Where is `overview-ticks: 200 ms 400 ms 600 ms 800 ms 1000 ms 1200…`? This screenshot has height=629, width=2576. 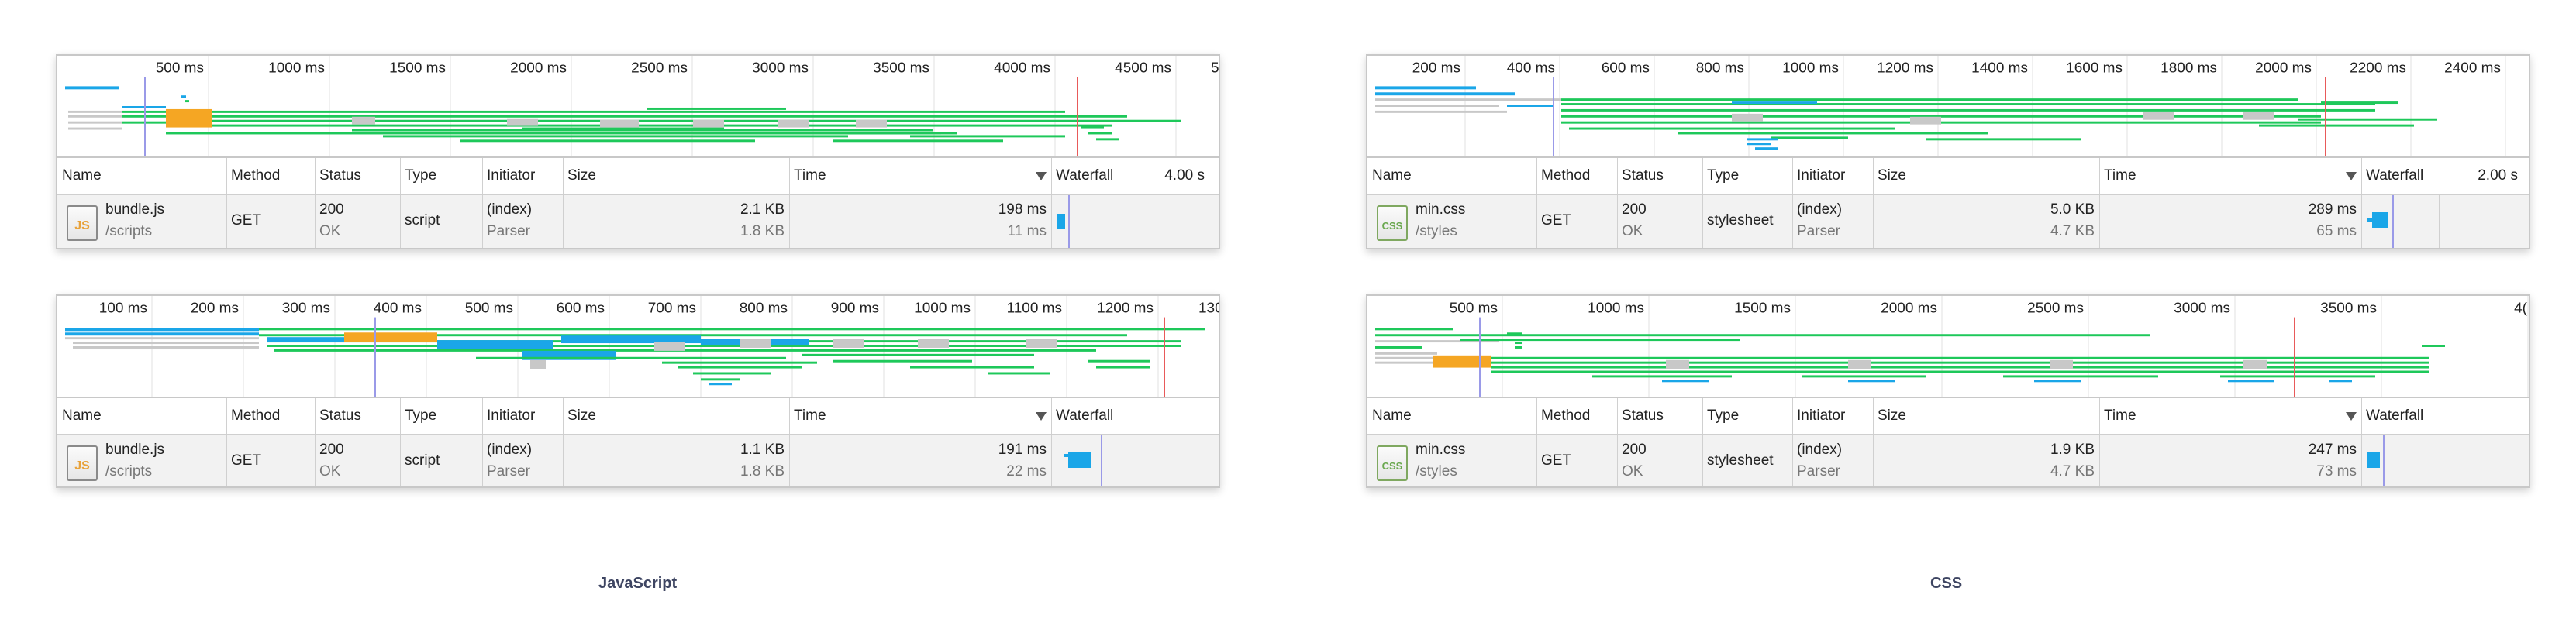 overview-ticks: 200 ms 400 ms 600 ms 800 ms 1000 ms 1200… is located at coordinates (1959, 106).